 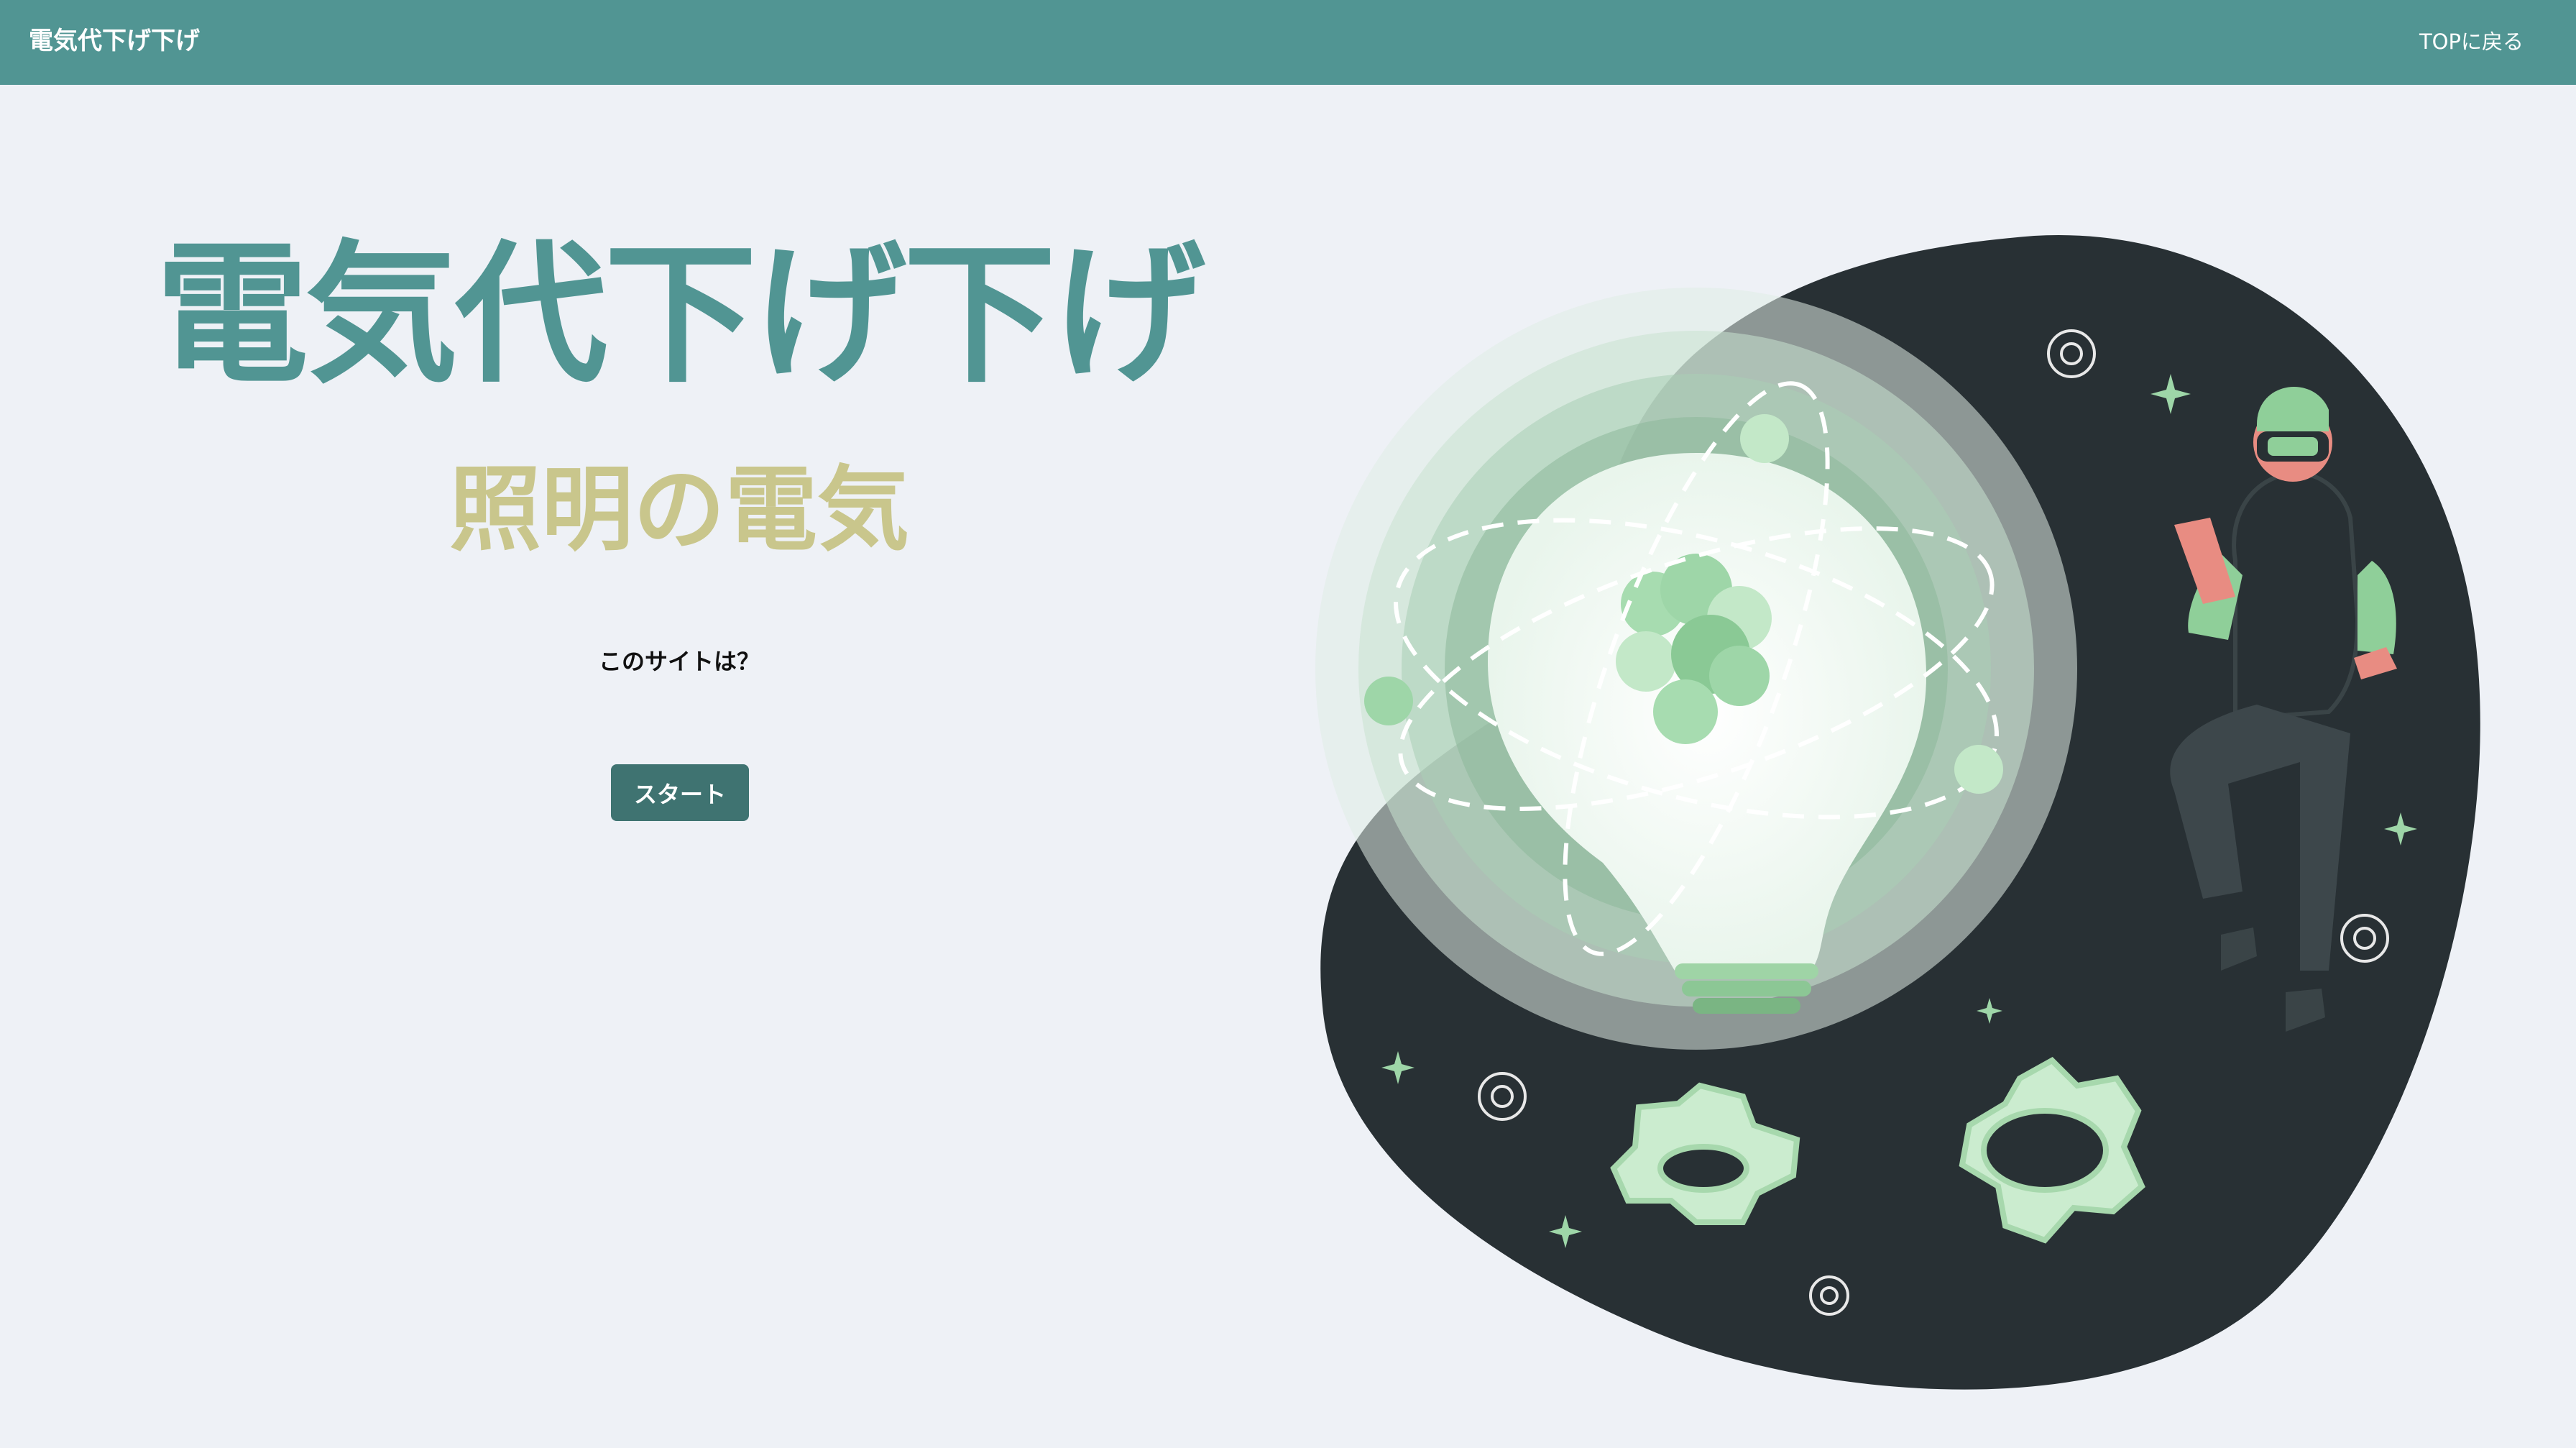 I want to click on hero-subtitle: 照明の電気, so click(x=678, y=510).